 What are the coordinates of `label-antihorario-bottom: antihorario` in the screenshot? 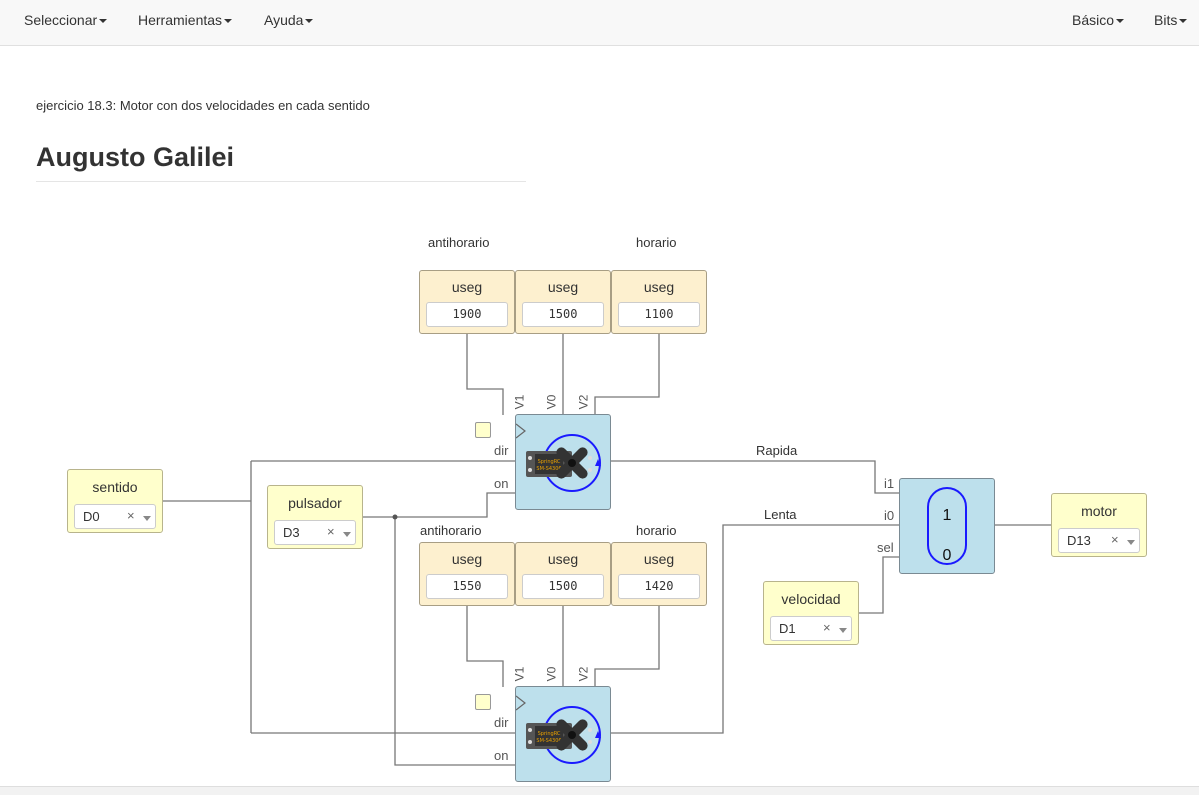 It's located at (451, 530).